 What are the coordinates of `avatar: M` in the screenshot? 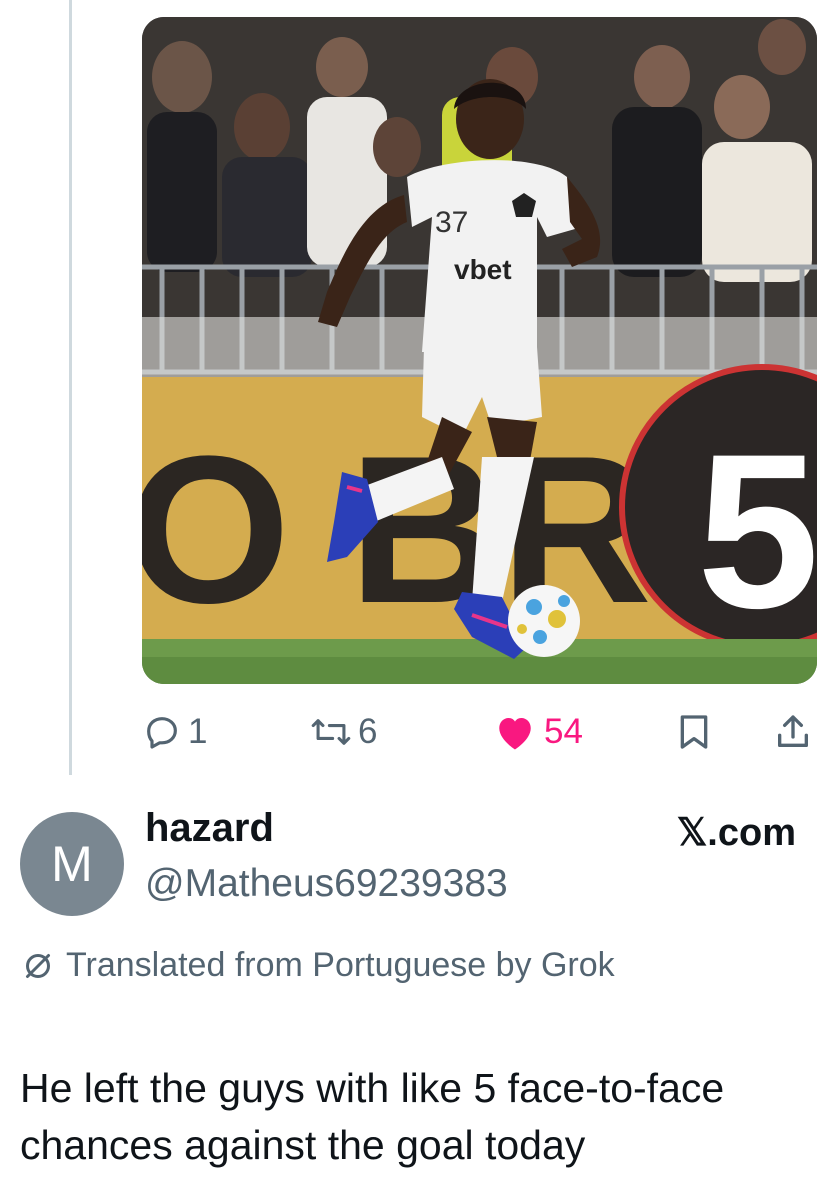 It's located at (72, 864).